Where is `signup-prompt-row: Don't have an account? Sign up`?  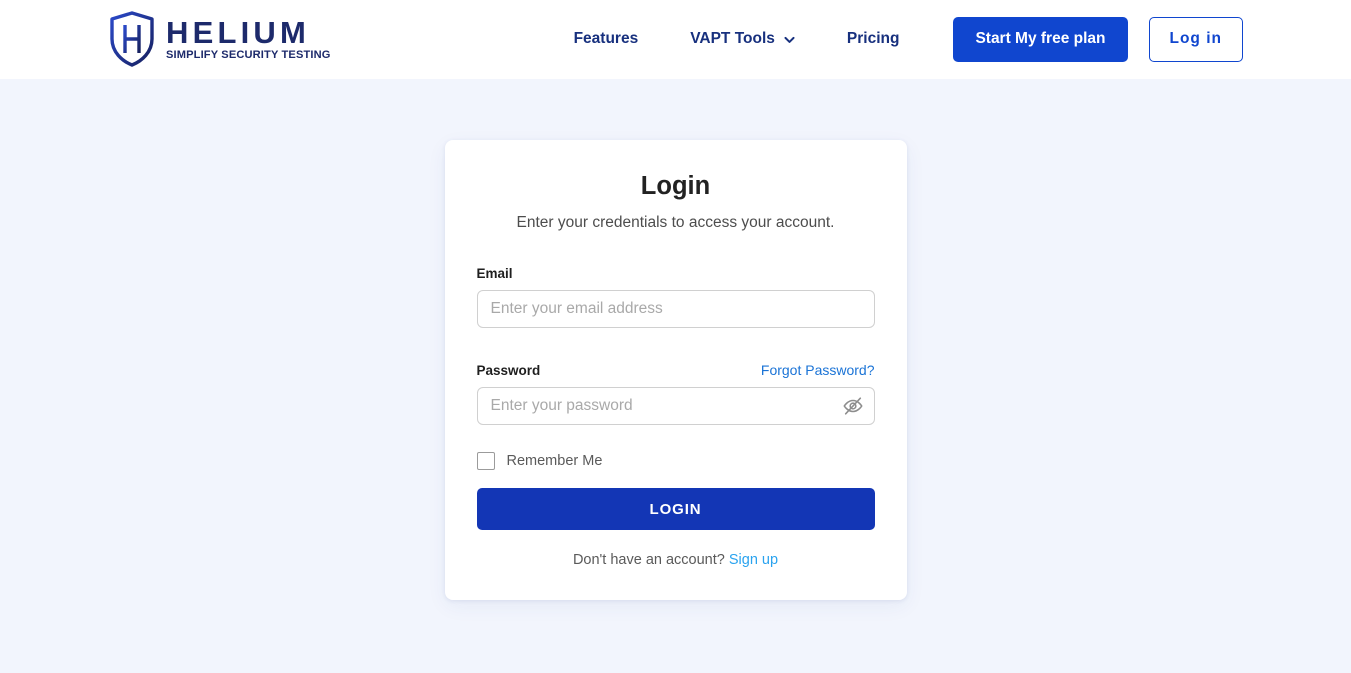
signup-prompt-row: Don't have an account? Sign up is located at coordinates (676, 560).